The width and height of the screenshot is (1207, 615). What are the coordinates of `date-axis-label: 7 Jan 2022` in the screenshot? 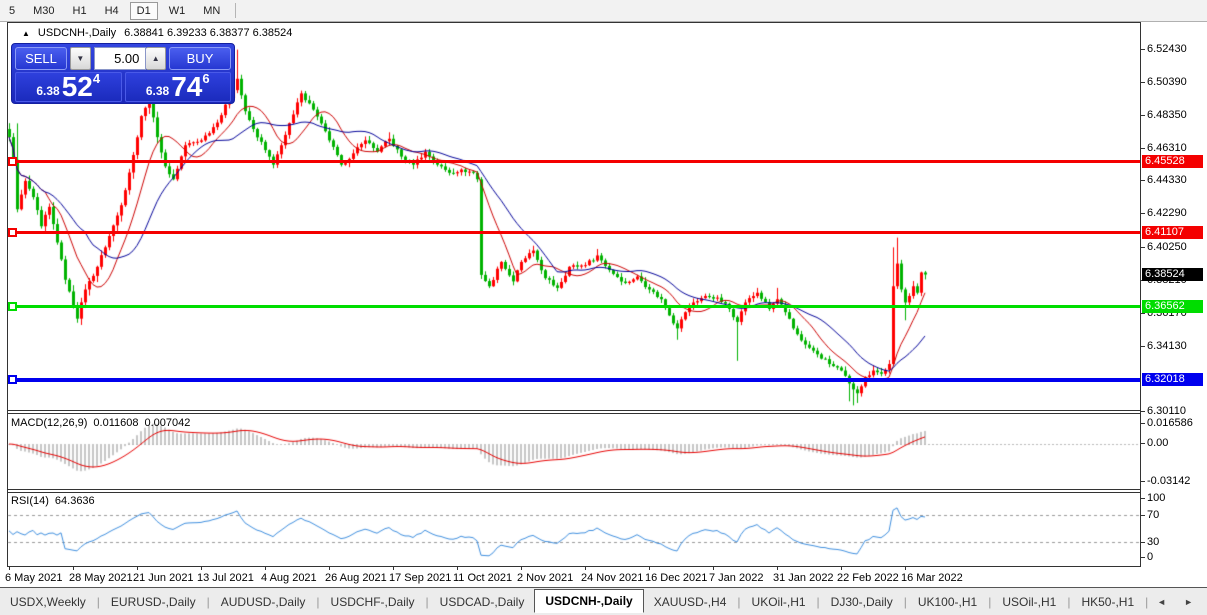 It's located at (736, 578).